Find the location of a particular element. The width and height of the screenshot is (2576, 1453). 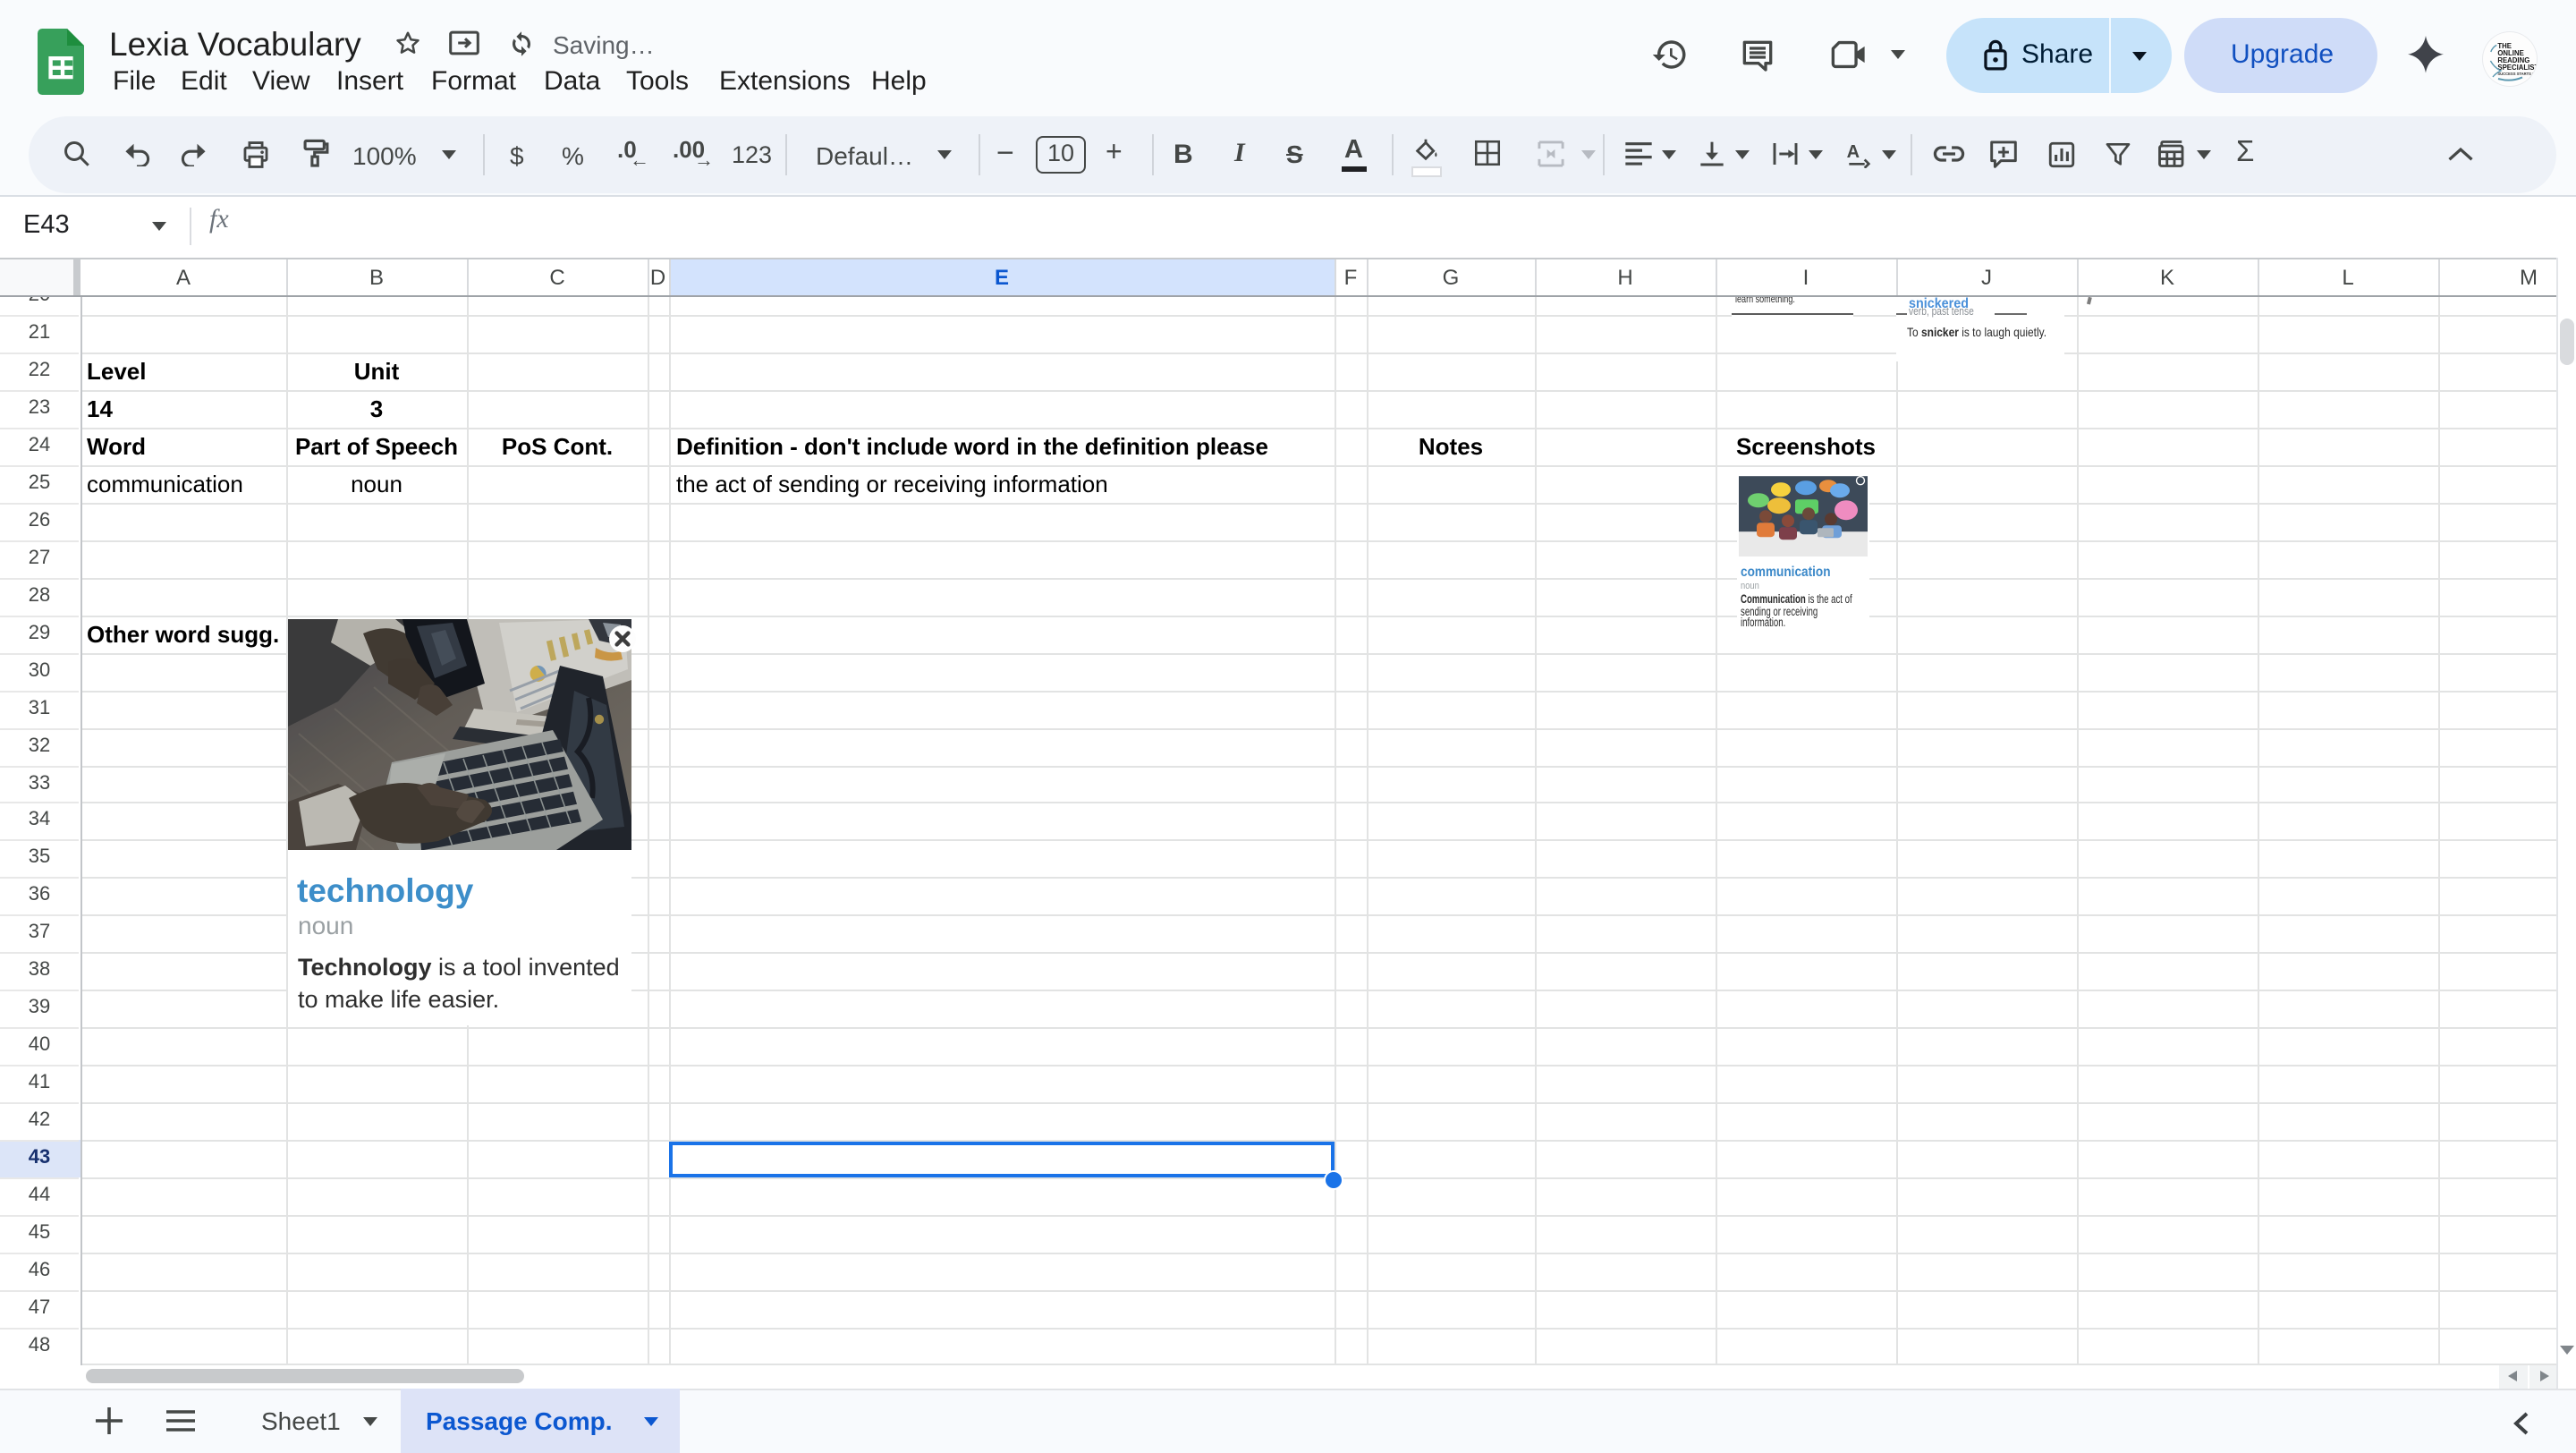

svg-text: A is located at coordinates (1853, 152).